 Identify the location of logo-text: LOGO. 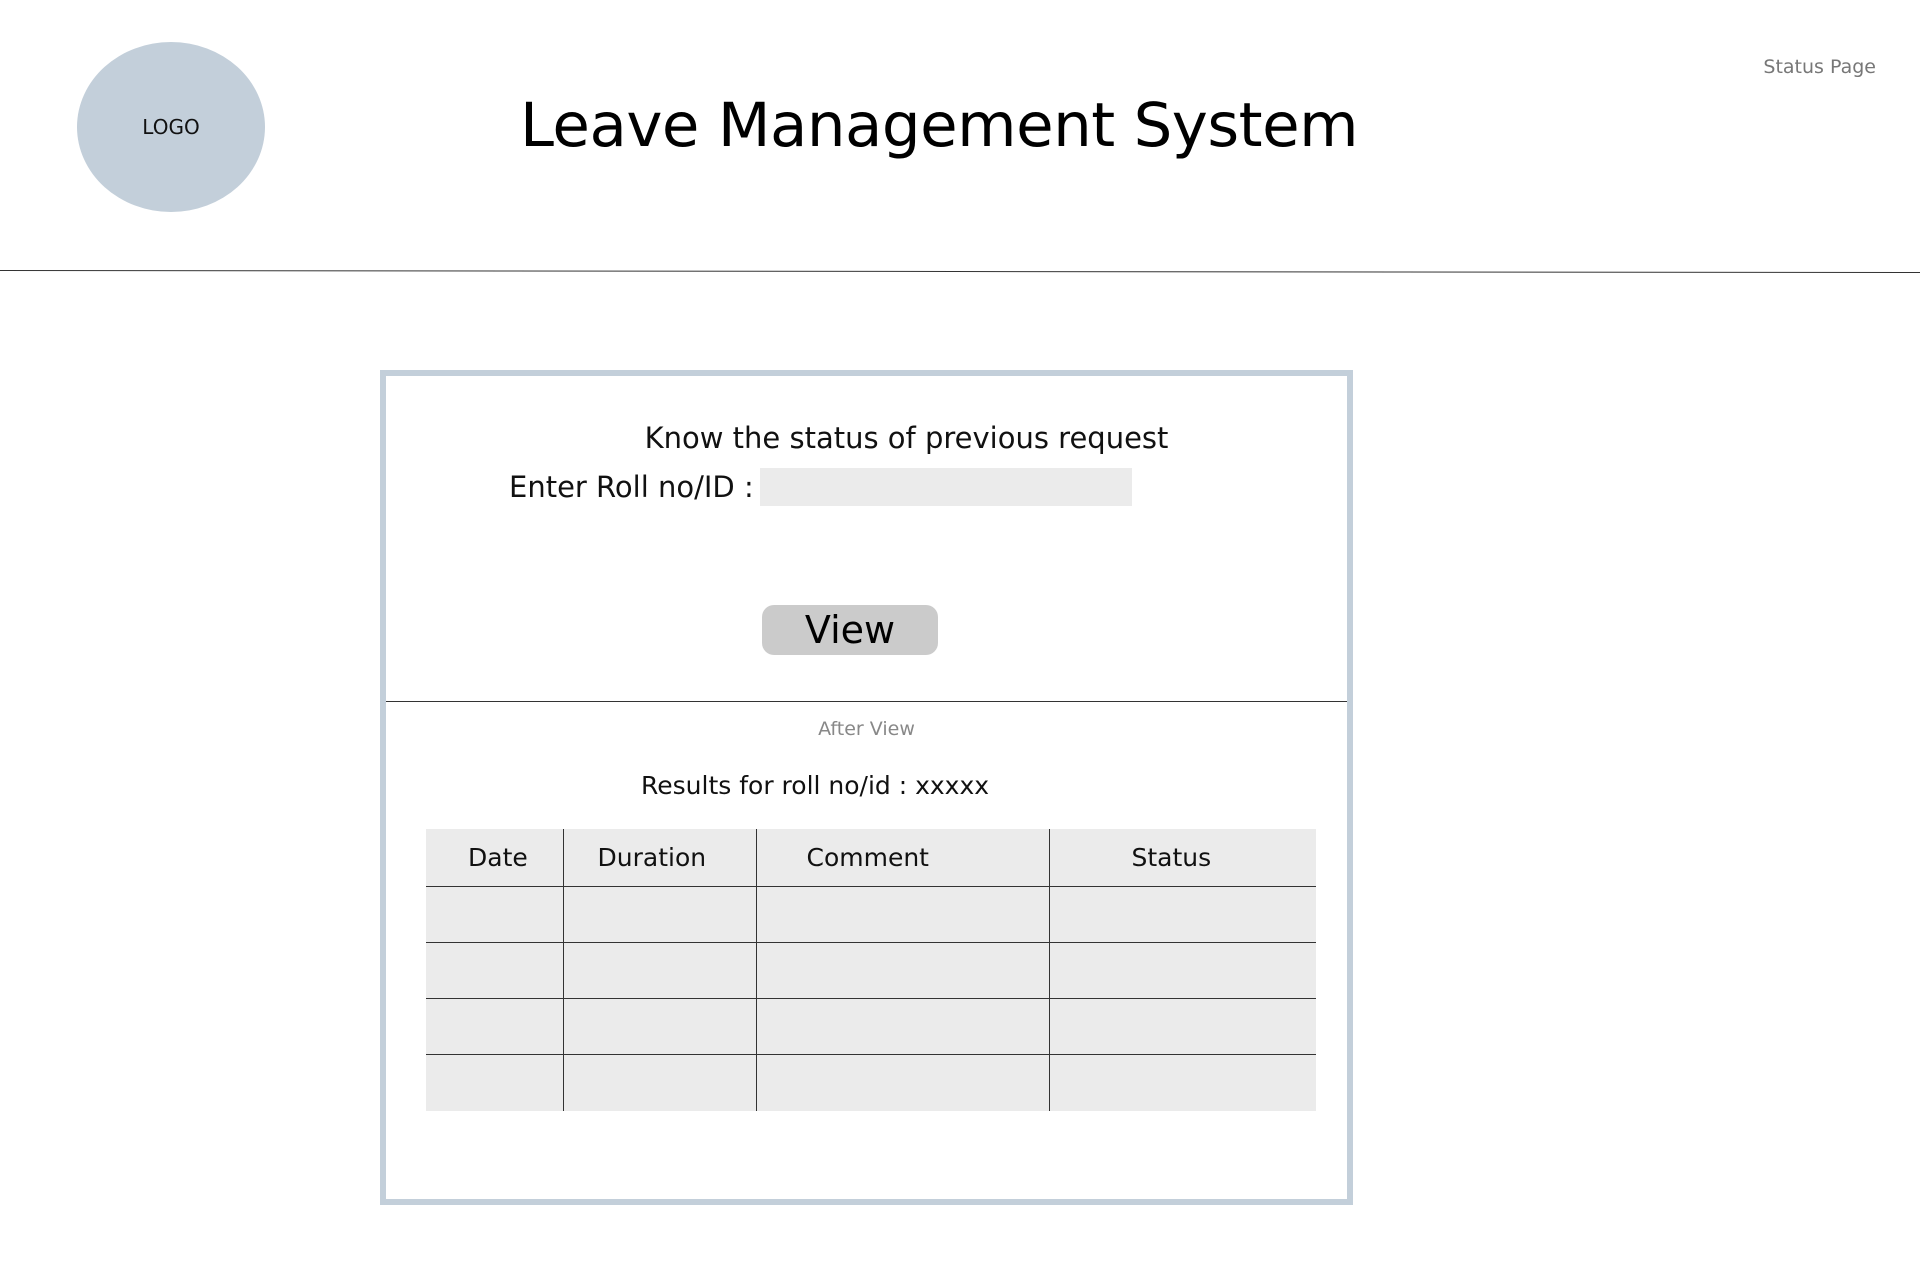
(171, 127).